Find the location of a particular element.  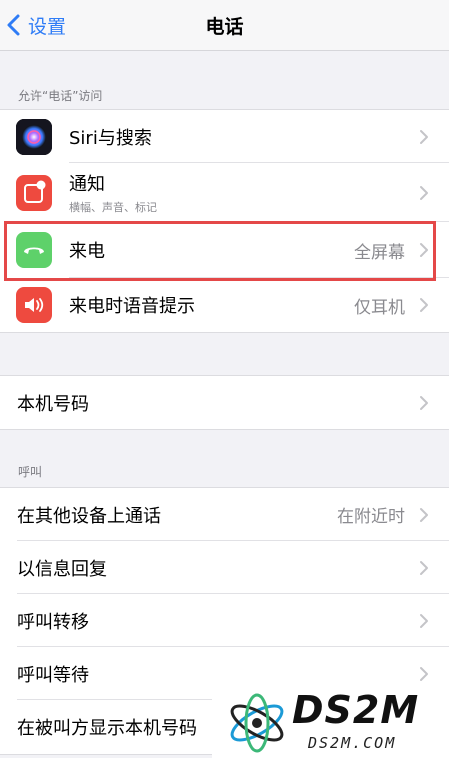

row-announce-calls: 来电时语音提示 仅耳机 is located at coordinates (224, 305).